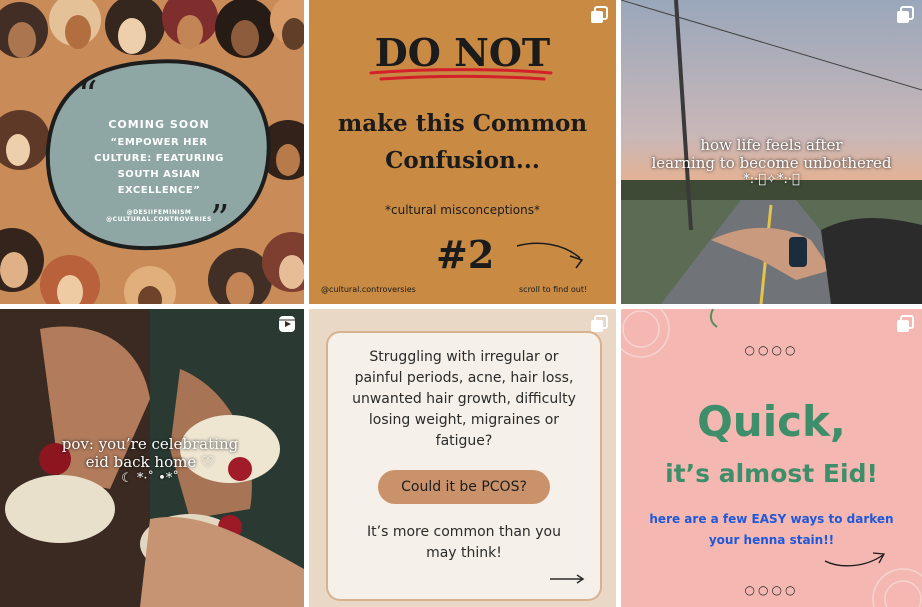 Image resolution: width=922 pixels, height=607 pixels. Describe the element at coordinates (553, 289) in the screenshot. I see `footer-scroll-text: scroll to find out!` at that location.